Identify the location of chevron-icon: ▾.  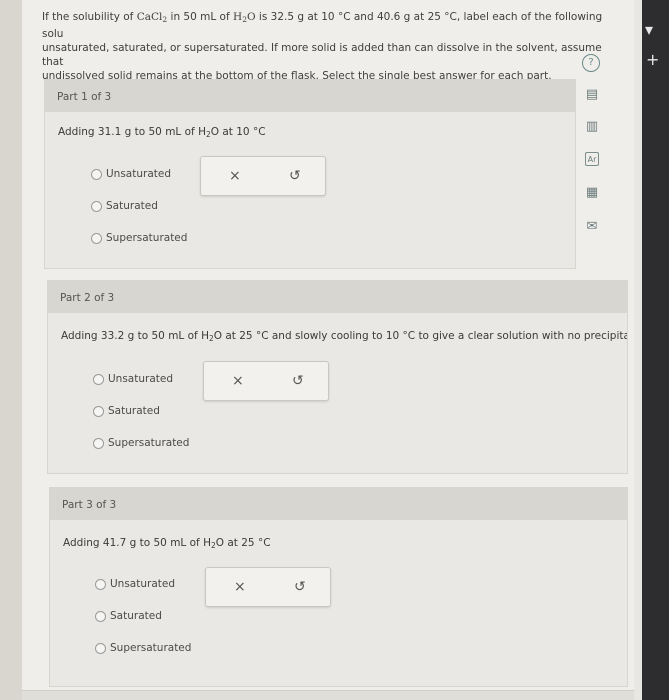
(649, 29).